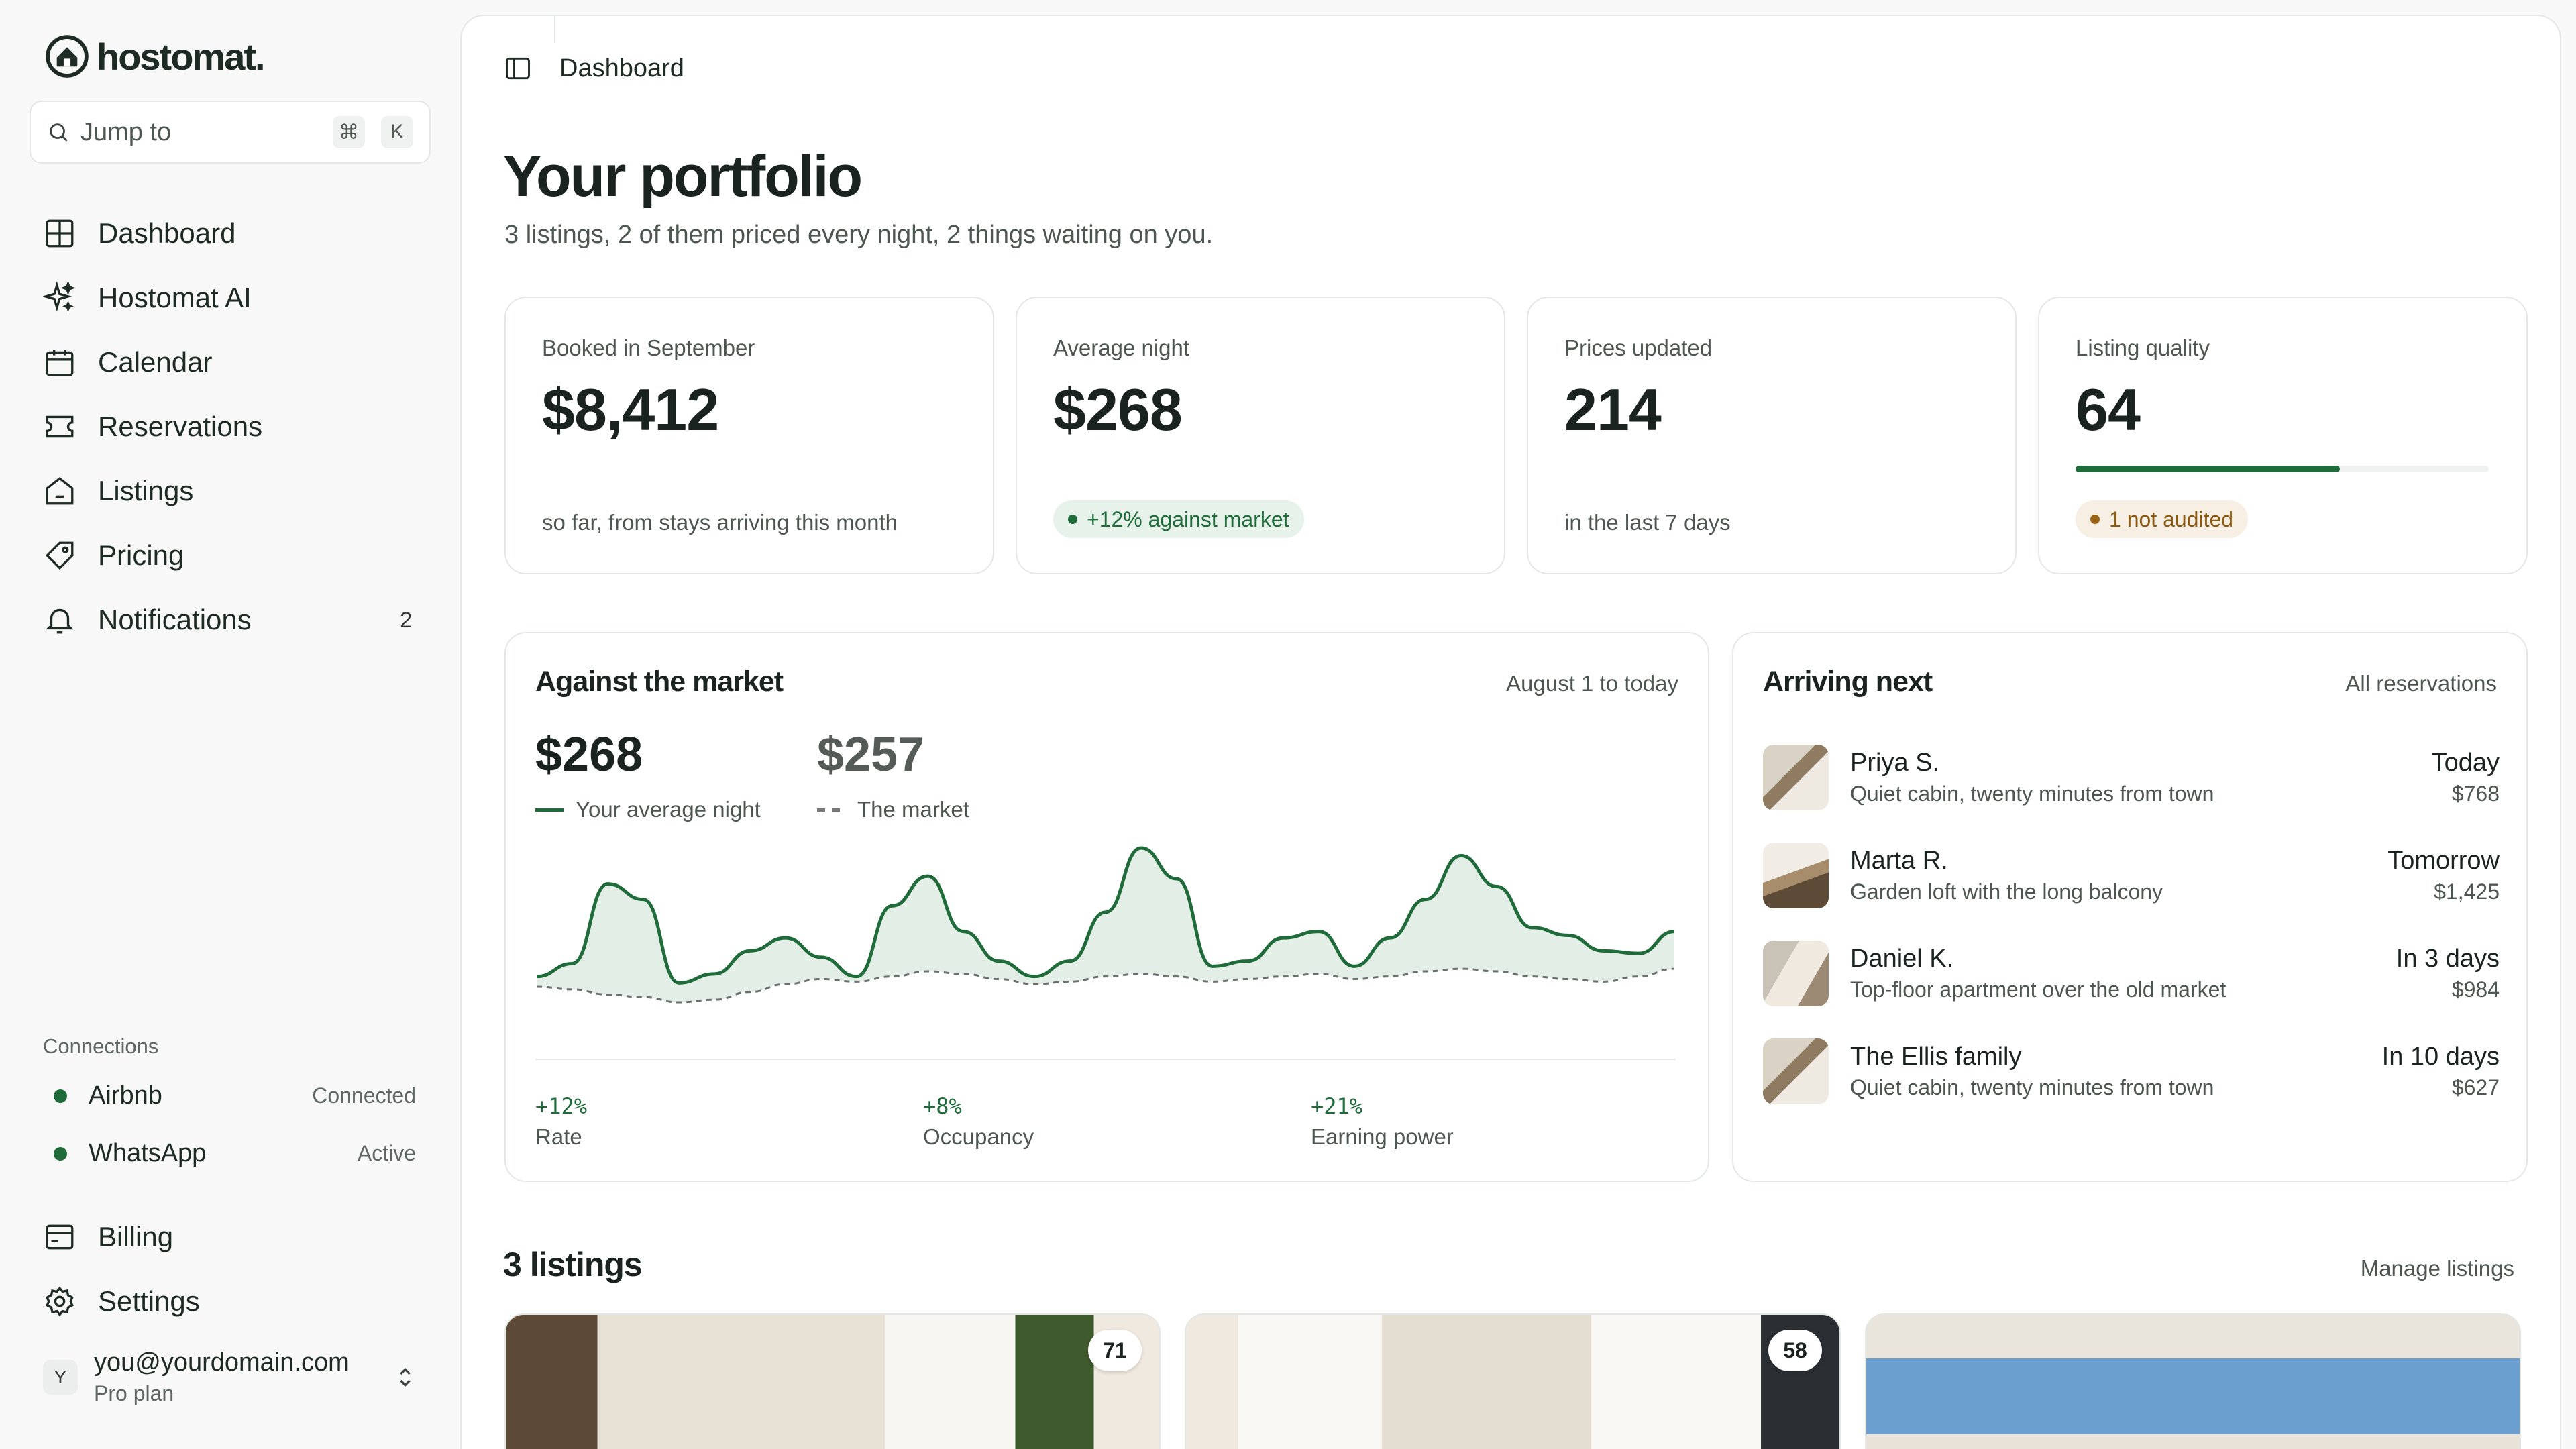 This screenshot has height=1449, width=2576. I want to click on grid-icon, so click(60, 233).